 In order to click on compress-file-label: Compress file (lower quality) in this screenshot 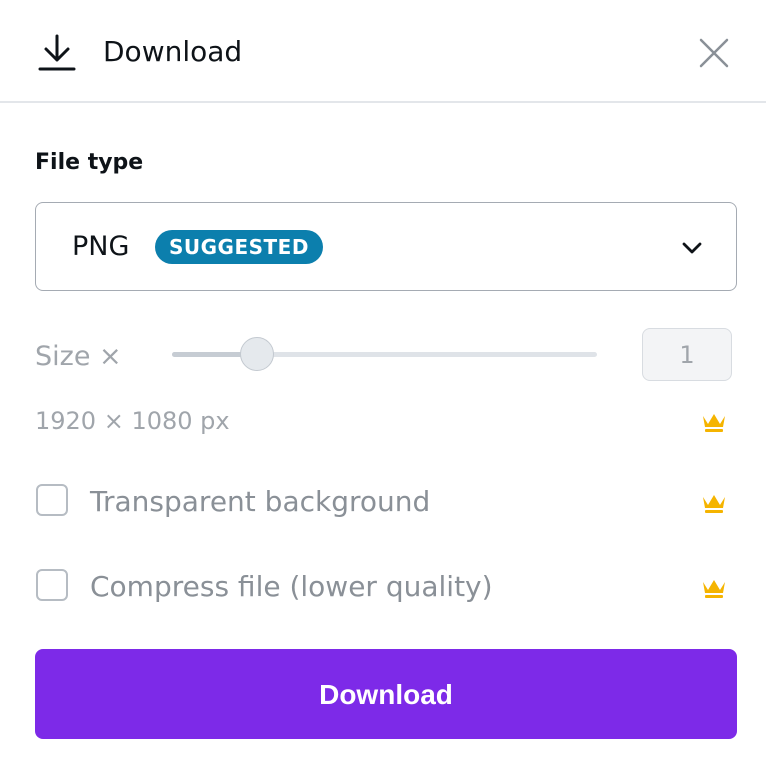, I will do `click(291, 587)`.